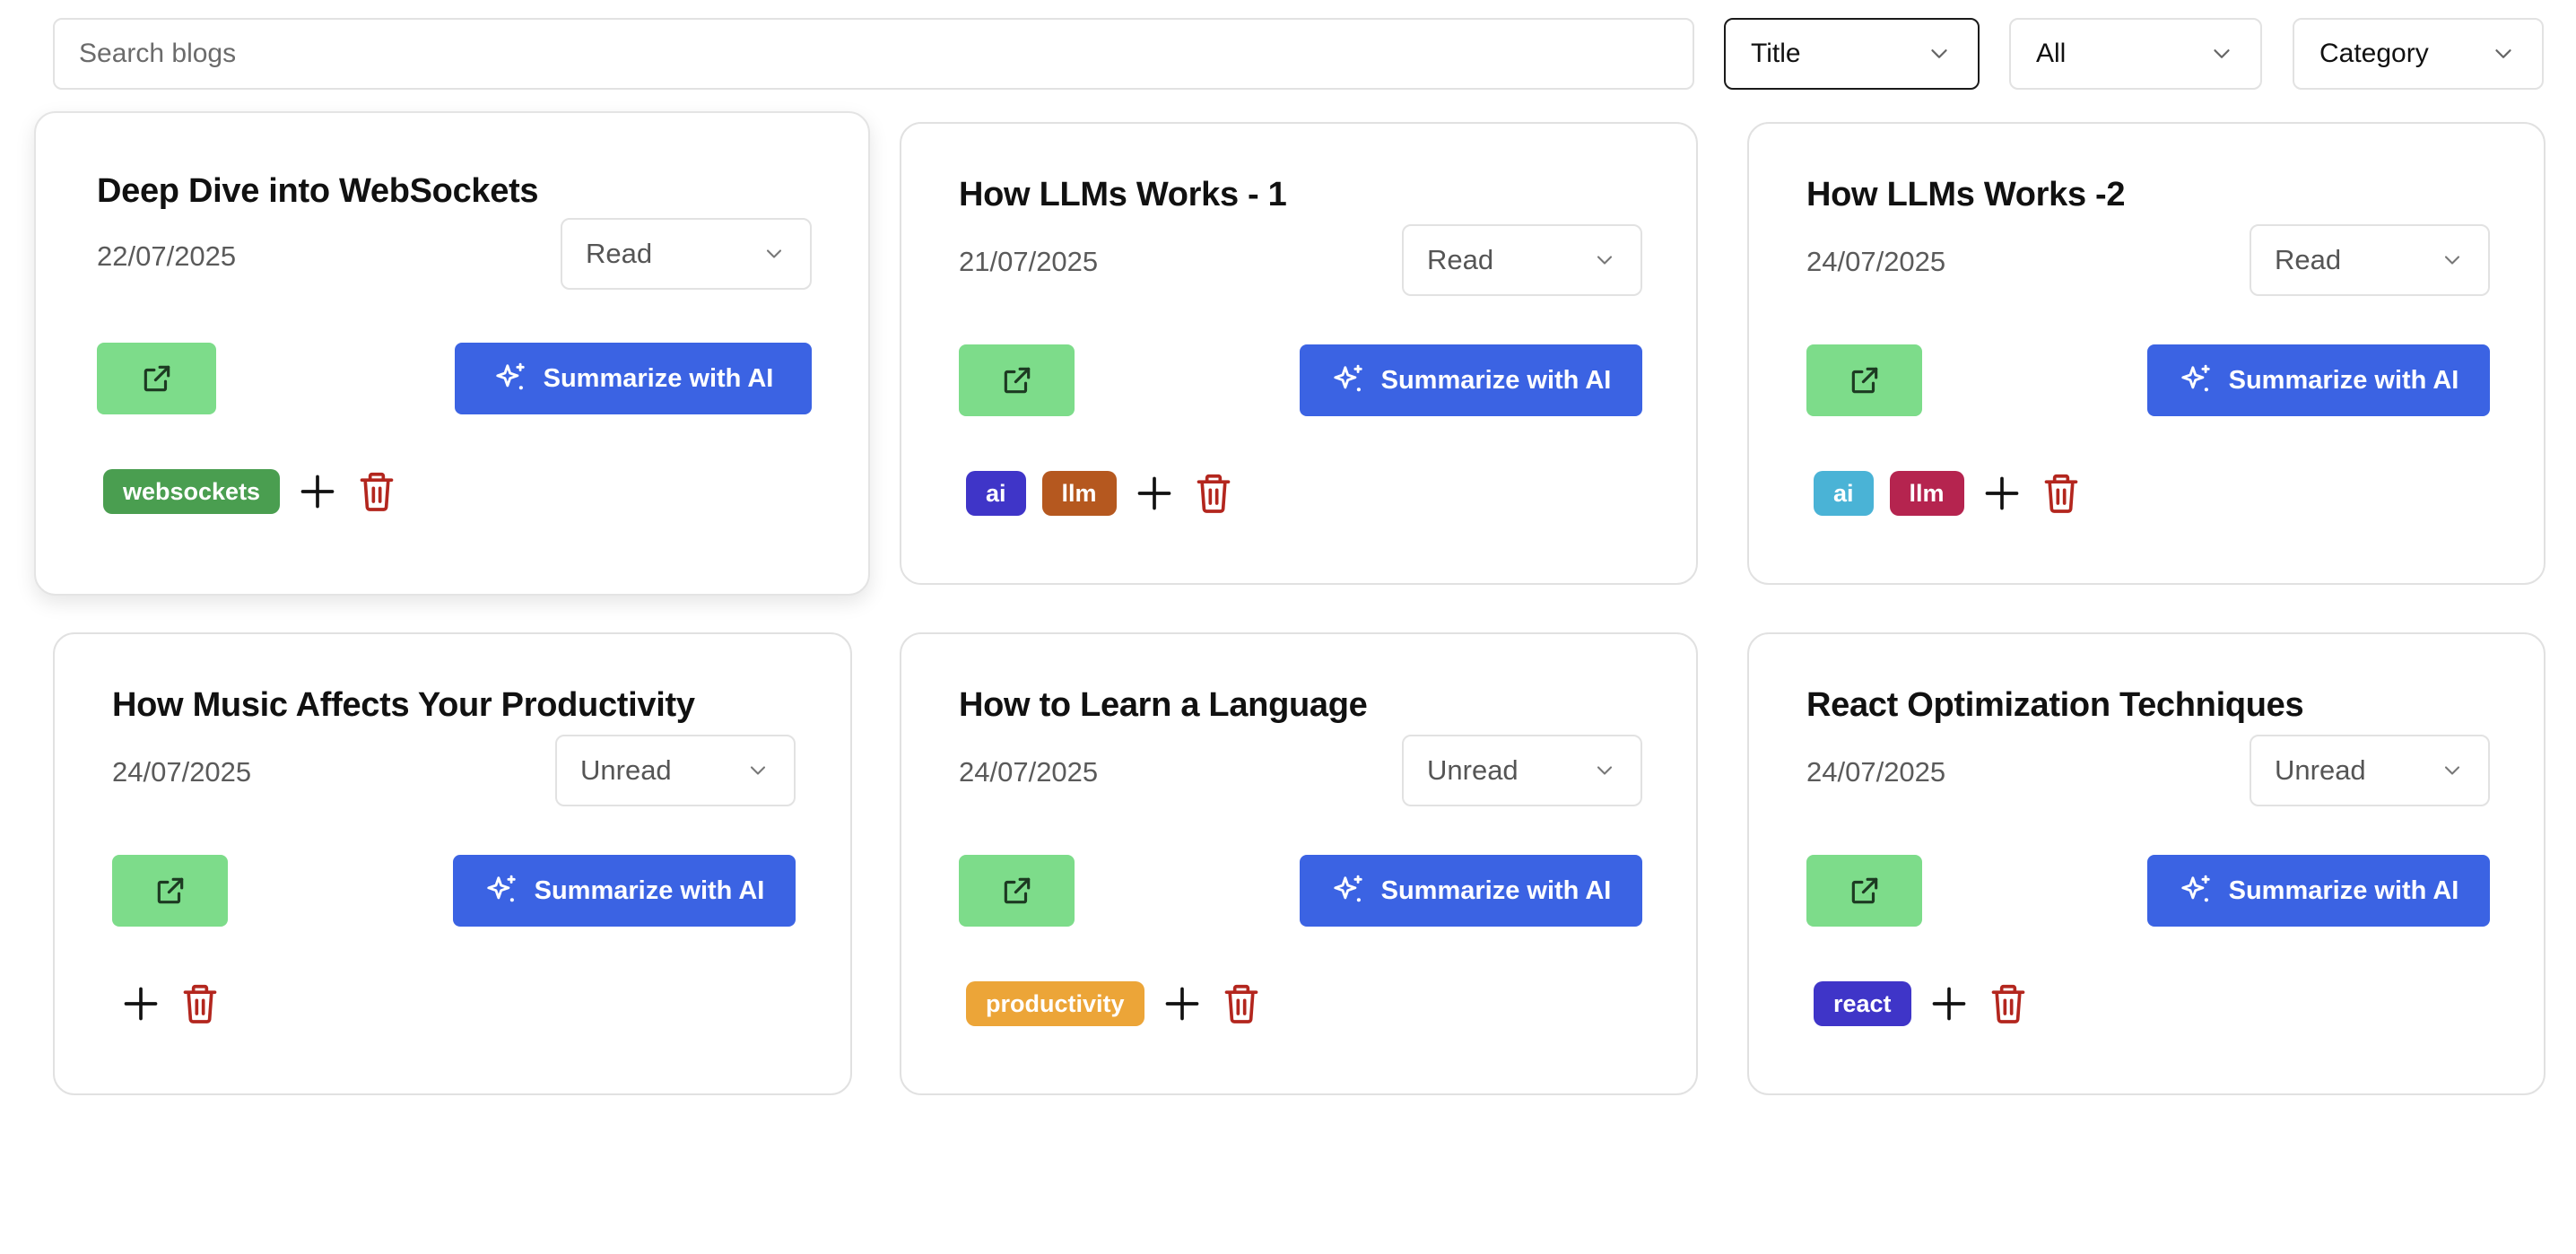 This screenshot has height=1254, width=2576. I want to click on blog-title: React Optimization Techniques, so click(2055, 705).